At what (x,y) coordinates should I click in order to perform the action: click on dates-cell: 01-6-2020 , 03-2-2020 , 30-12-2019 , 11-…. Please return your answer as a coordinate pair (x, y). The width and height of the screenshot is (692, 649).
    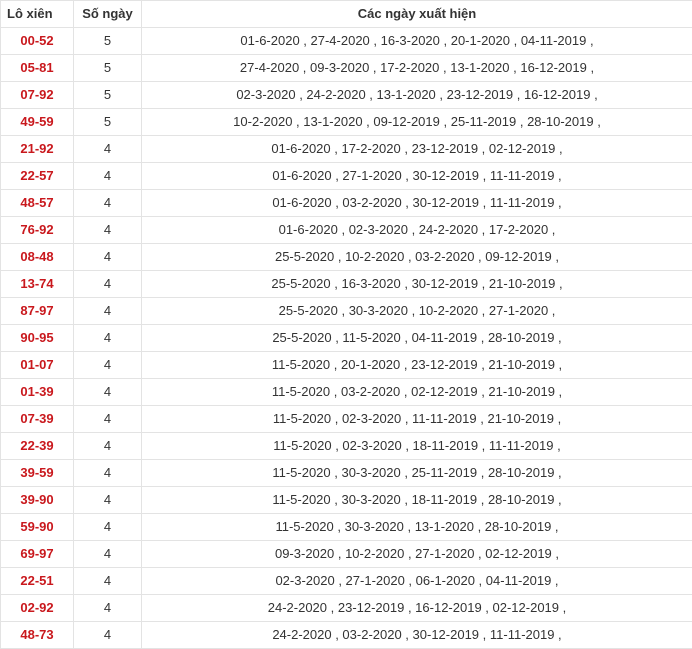
    Looking at the image, I should click on (417, 203).